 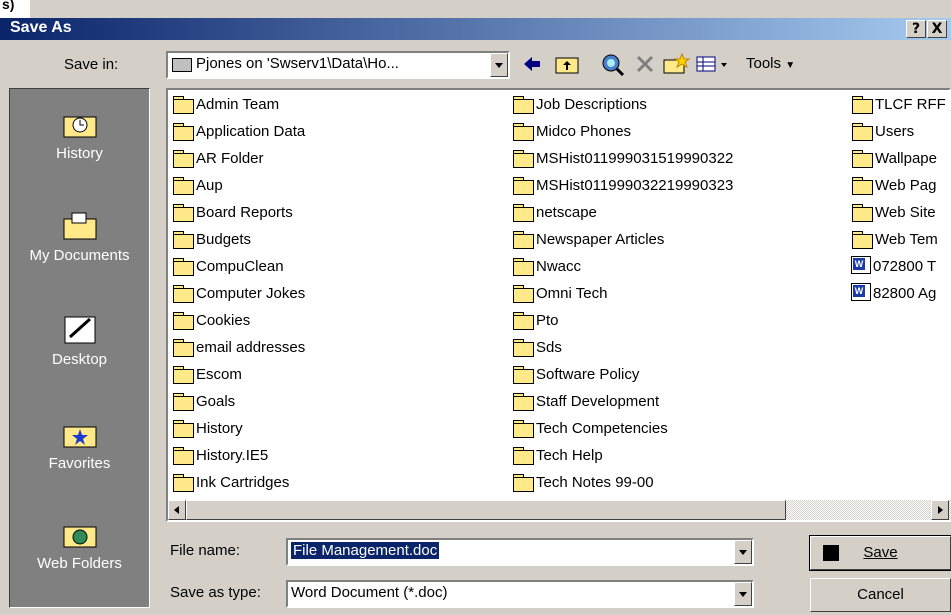 I want to click on place-history: History, so click(x=79, y=134).